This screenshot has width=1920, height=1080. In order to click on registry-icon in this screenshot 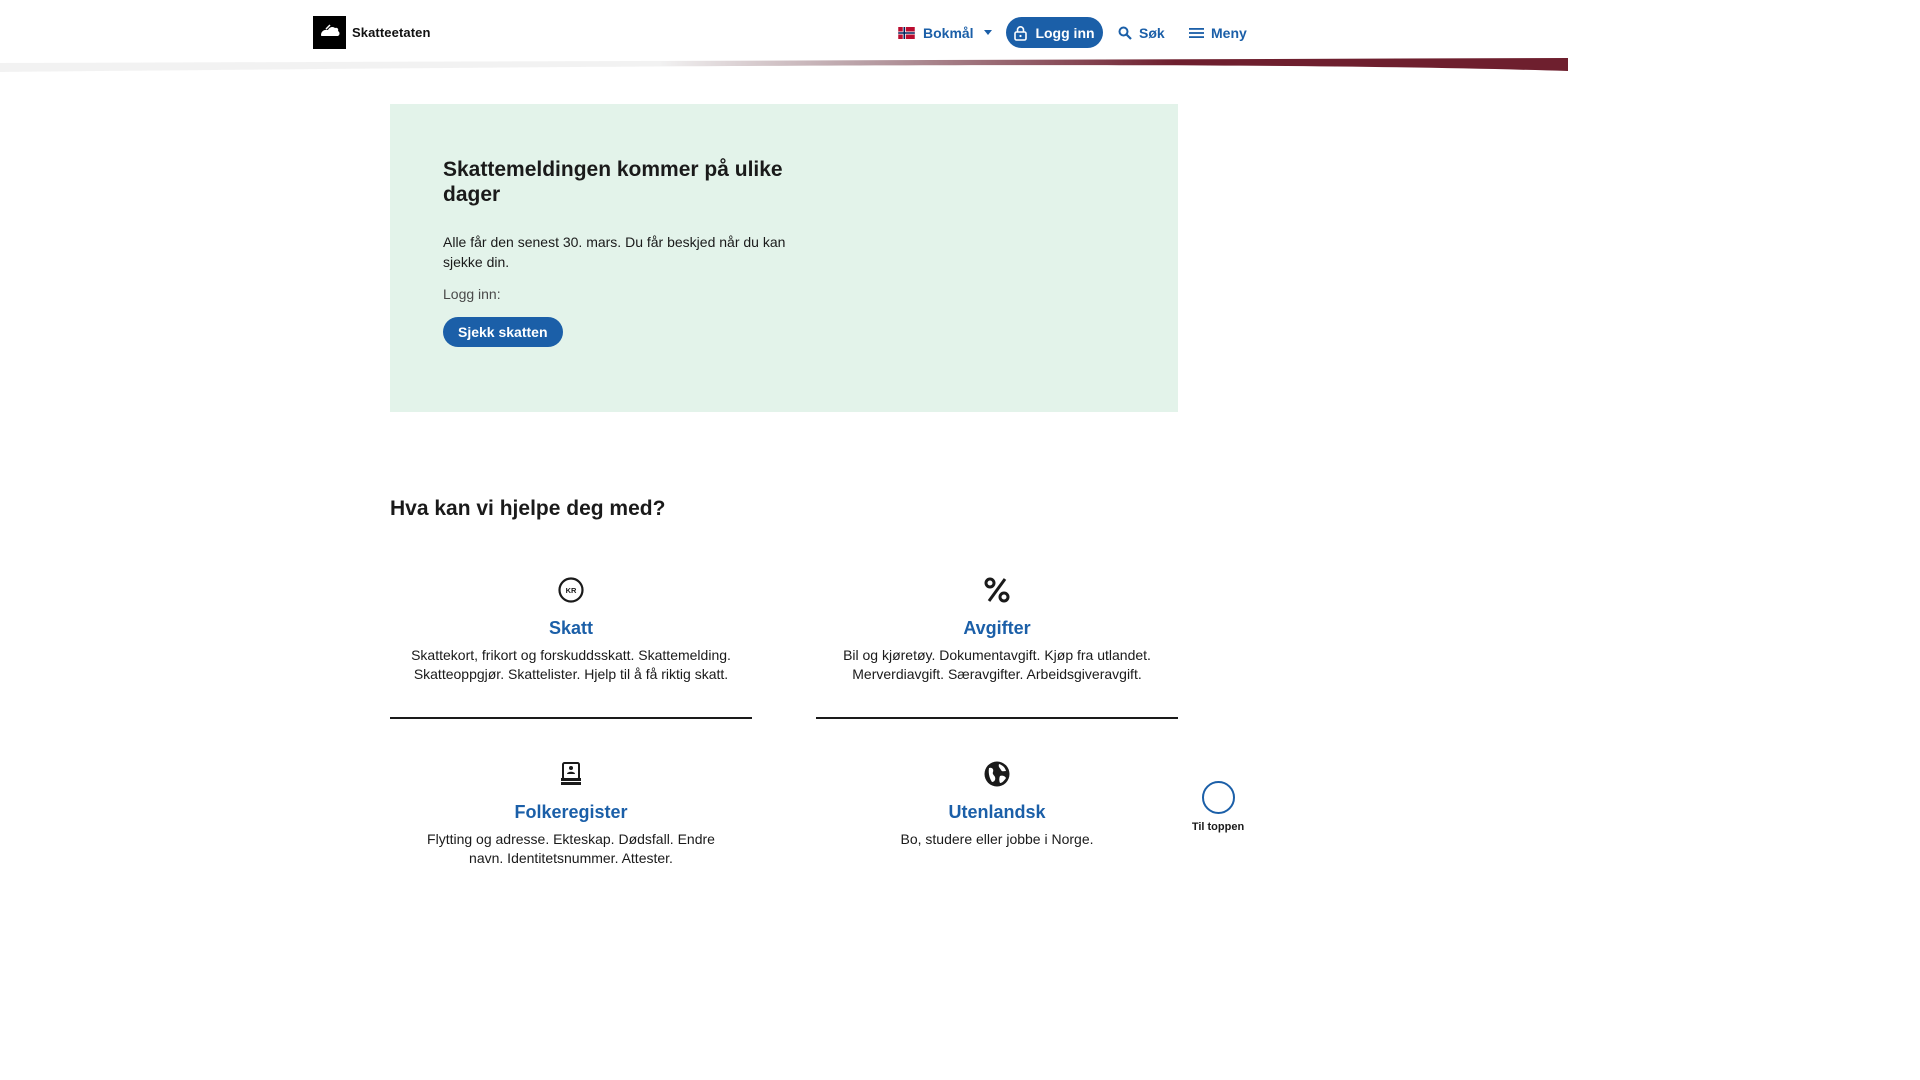, I will do `click(571, 773)`.